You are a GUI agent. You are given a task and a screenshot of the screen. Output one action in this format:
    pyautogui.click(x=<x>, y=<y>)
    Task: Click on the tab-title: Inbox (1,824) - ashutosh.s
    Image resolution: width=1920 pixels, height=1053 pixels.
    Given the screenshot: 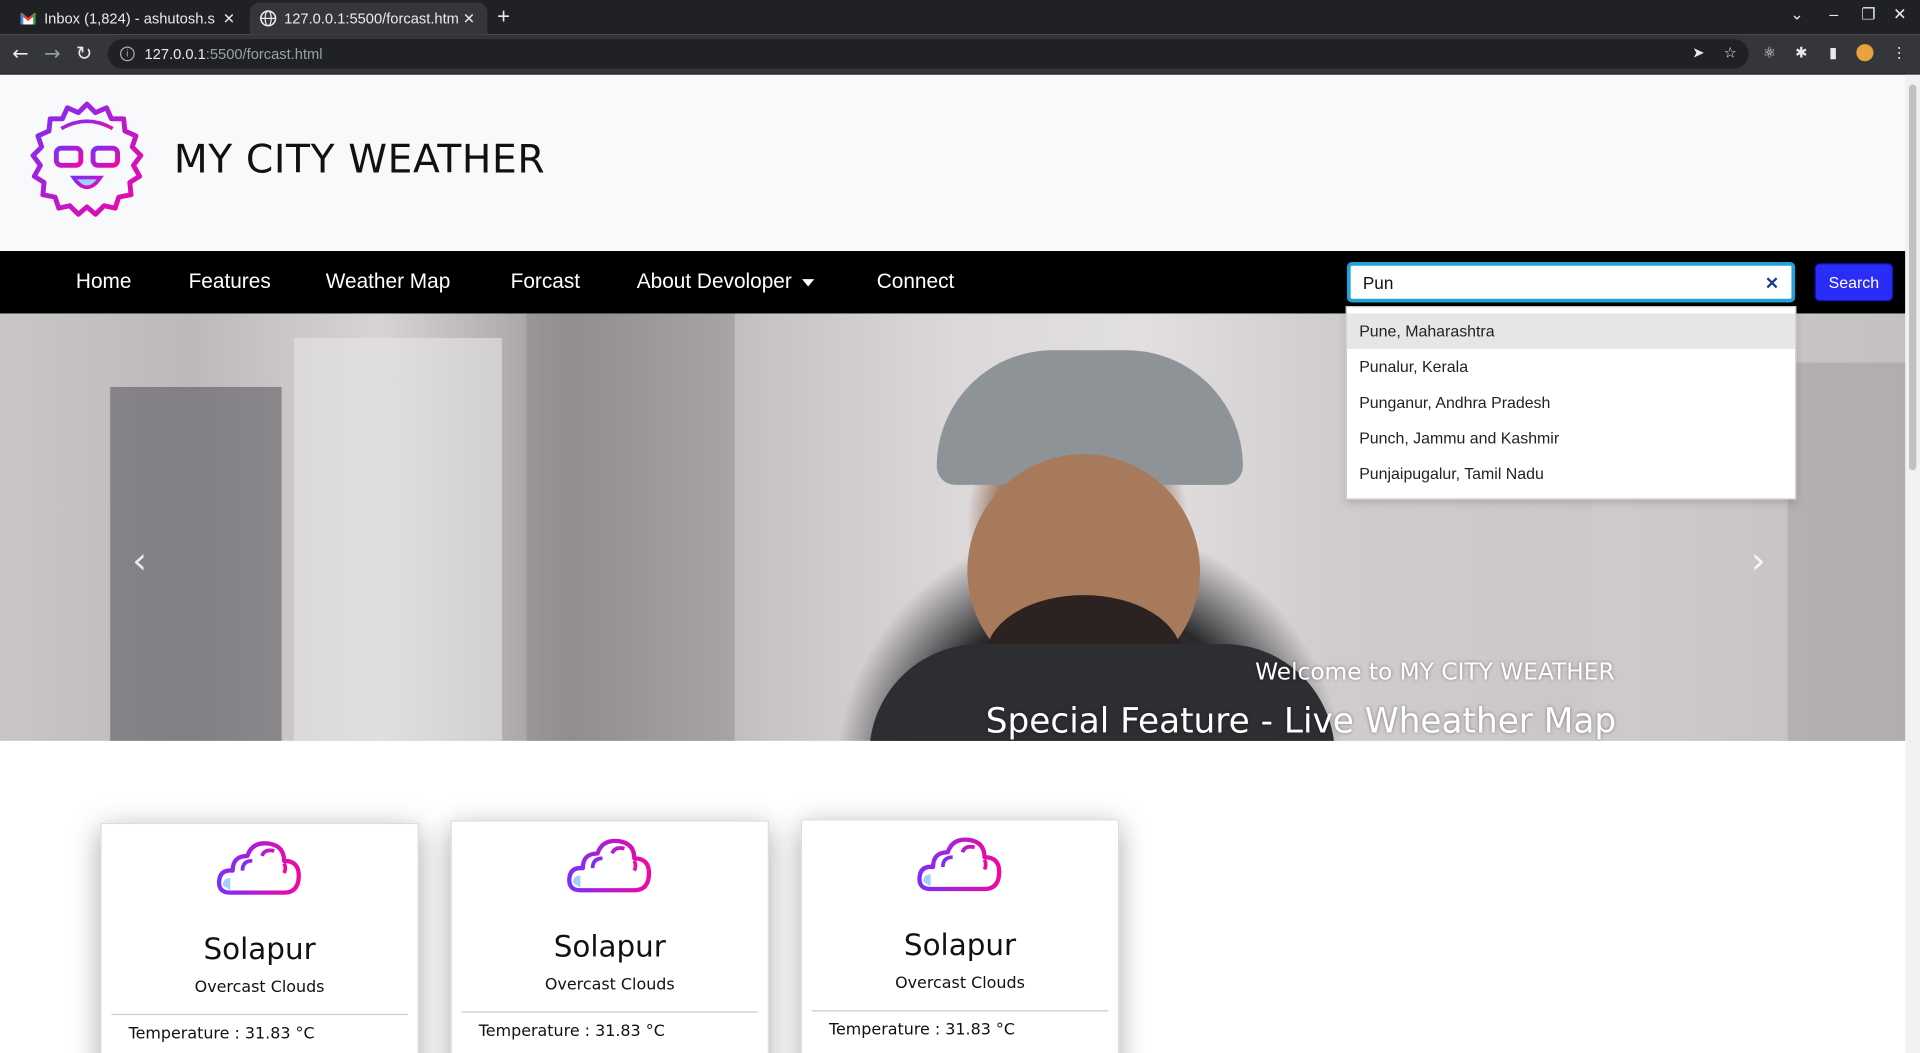 What is the action you would take?
    pyautogui.click(x=129, y=18)
    